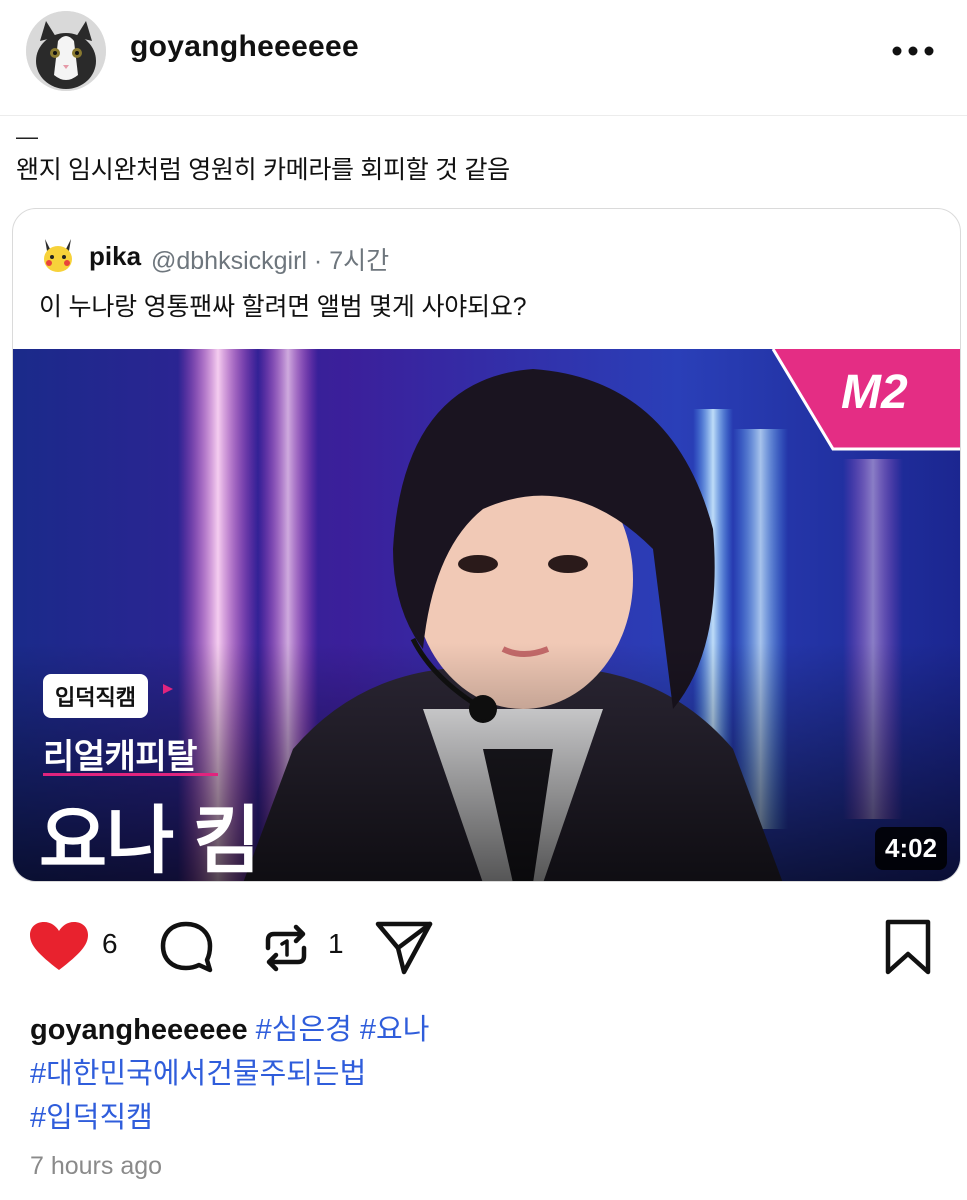 The height and width of the screenshot is (1200, 967). What do you see at coordinates (336, 943) in the screenshot?
I see `repost-count: 1` at bounding box center [336, 943].